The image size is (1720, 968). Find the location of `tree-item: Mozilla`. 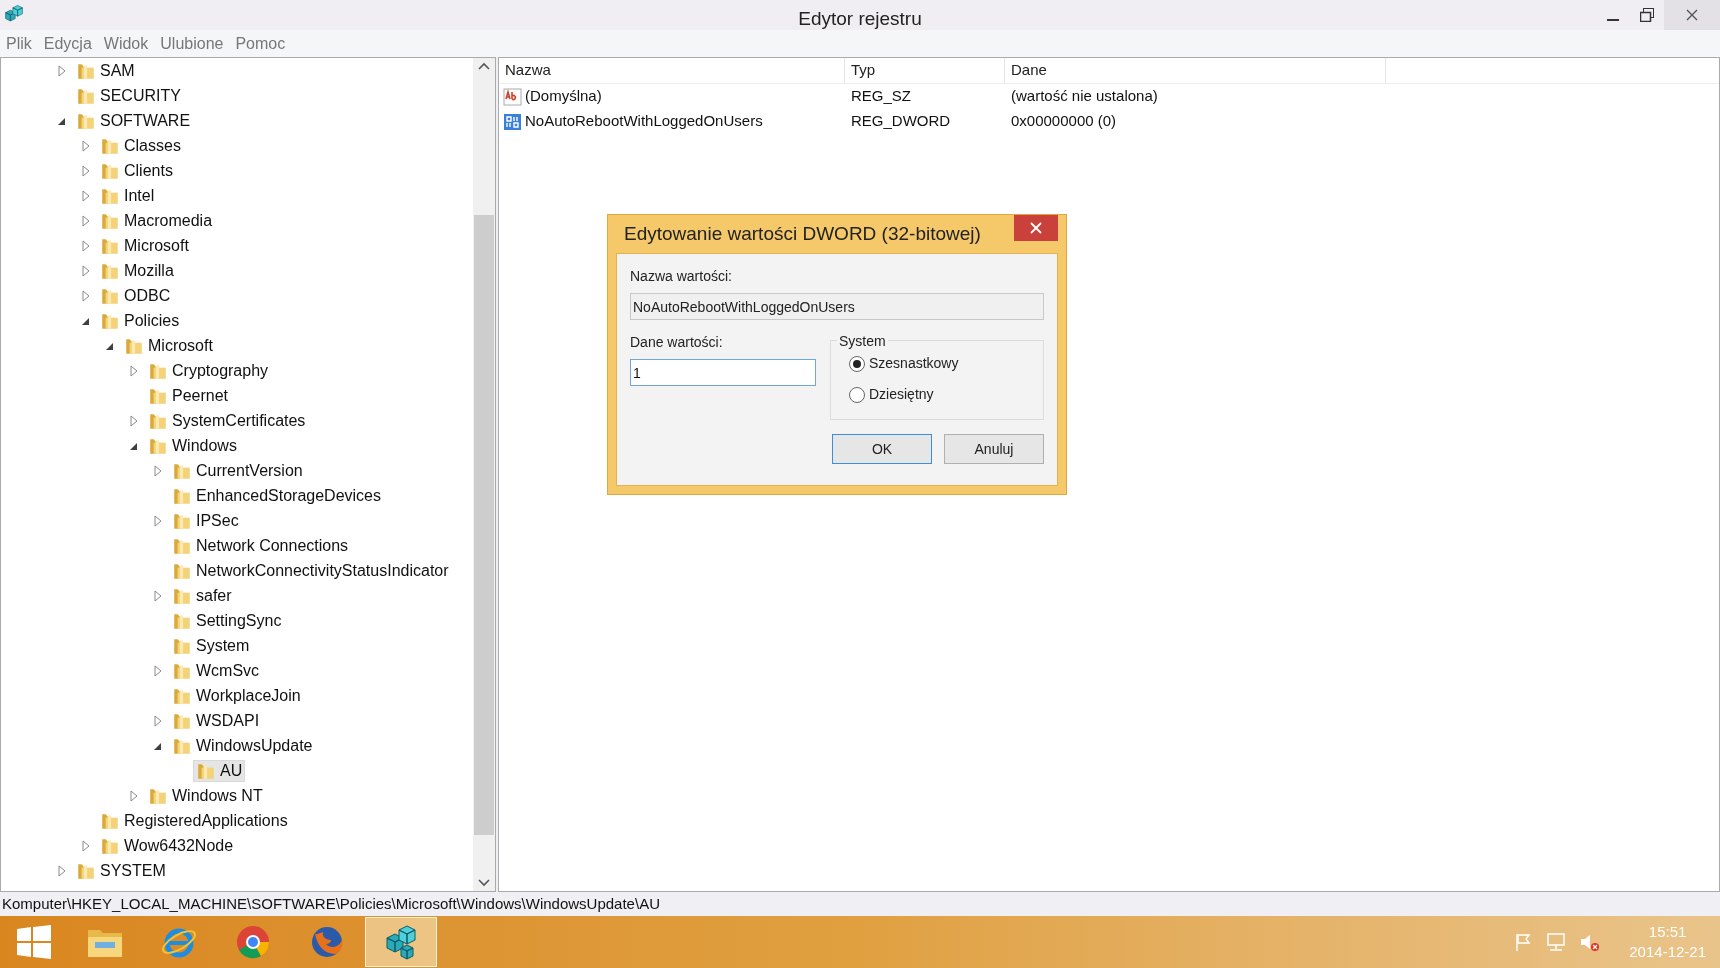

tree-item: Mozilla is located at coordinates (137, 270).